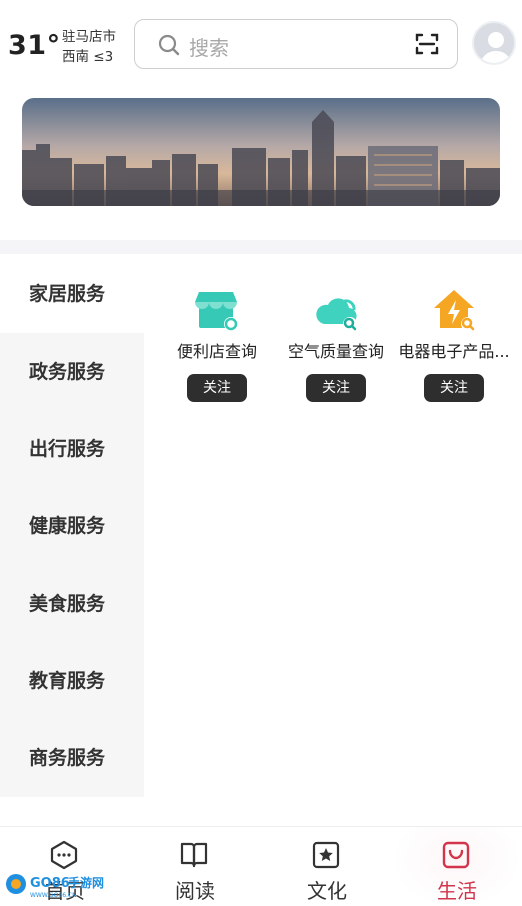  I want to click on service-item-air-quality: 空气质量查询 关注, so click(336, 344).